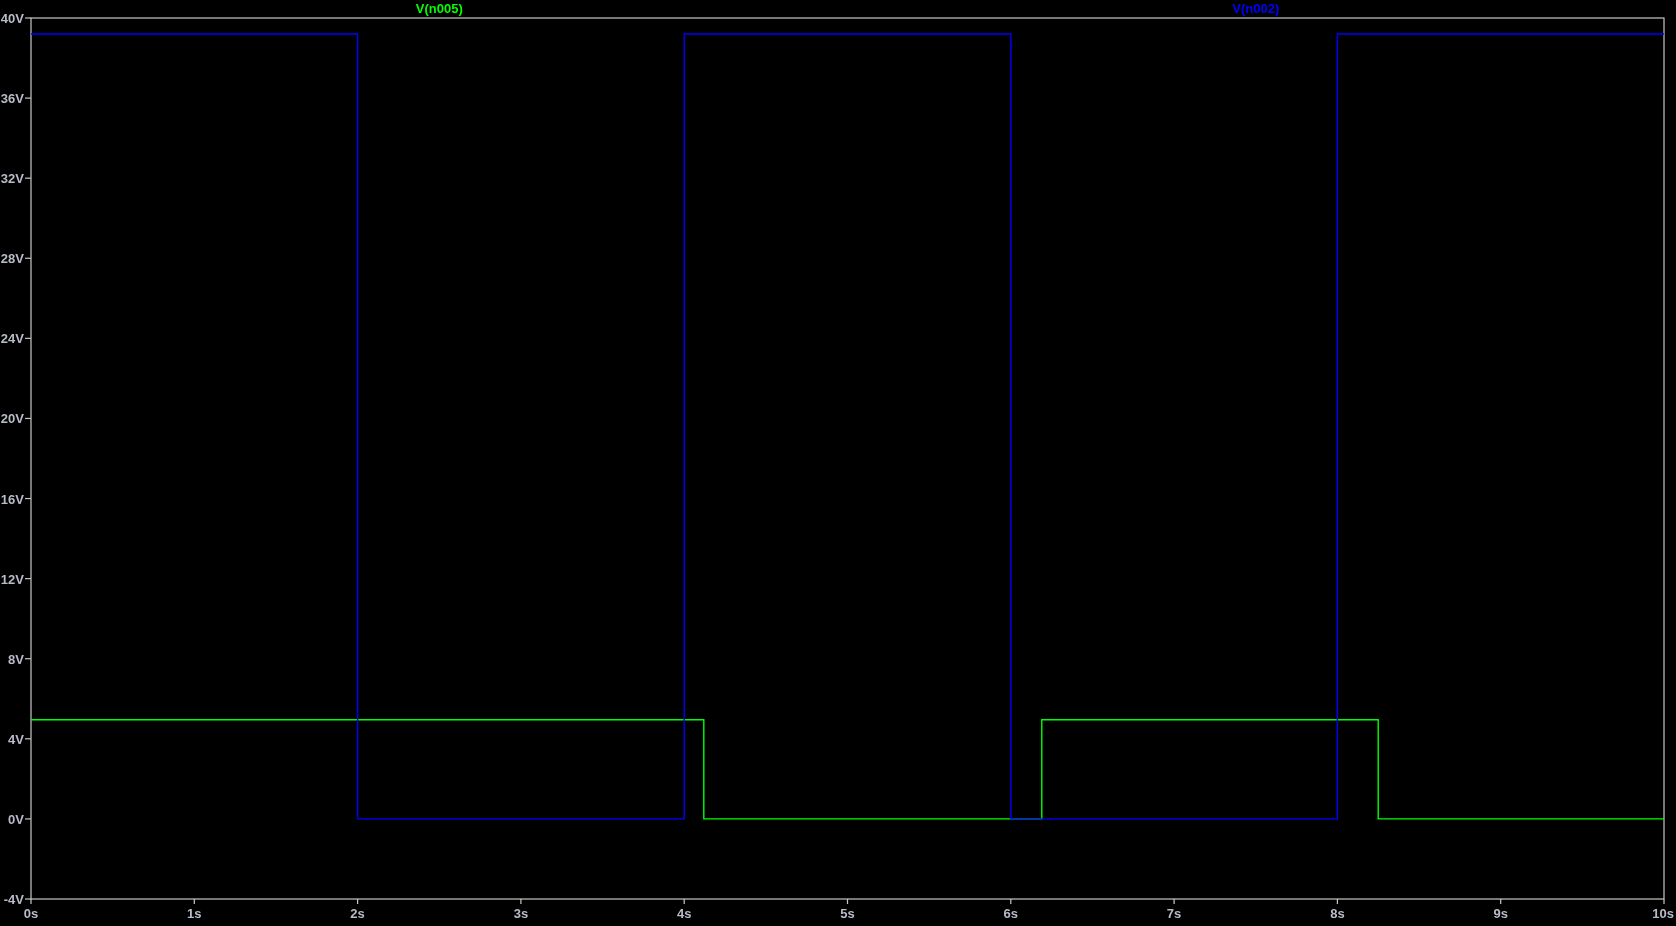  Describe the element at coordinates (521, 913) in the screenshot. I see `axis-tick-label: 3s` at that location.